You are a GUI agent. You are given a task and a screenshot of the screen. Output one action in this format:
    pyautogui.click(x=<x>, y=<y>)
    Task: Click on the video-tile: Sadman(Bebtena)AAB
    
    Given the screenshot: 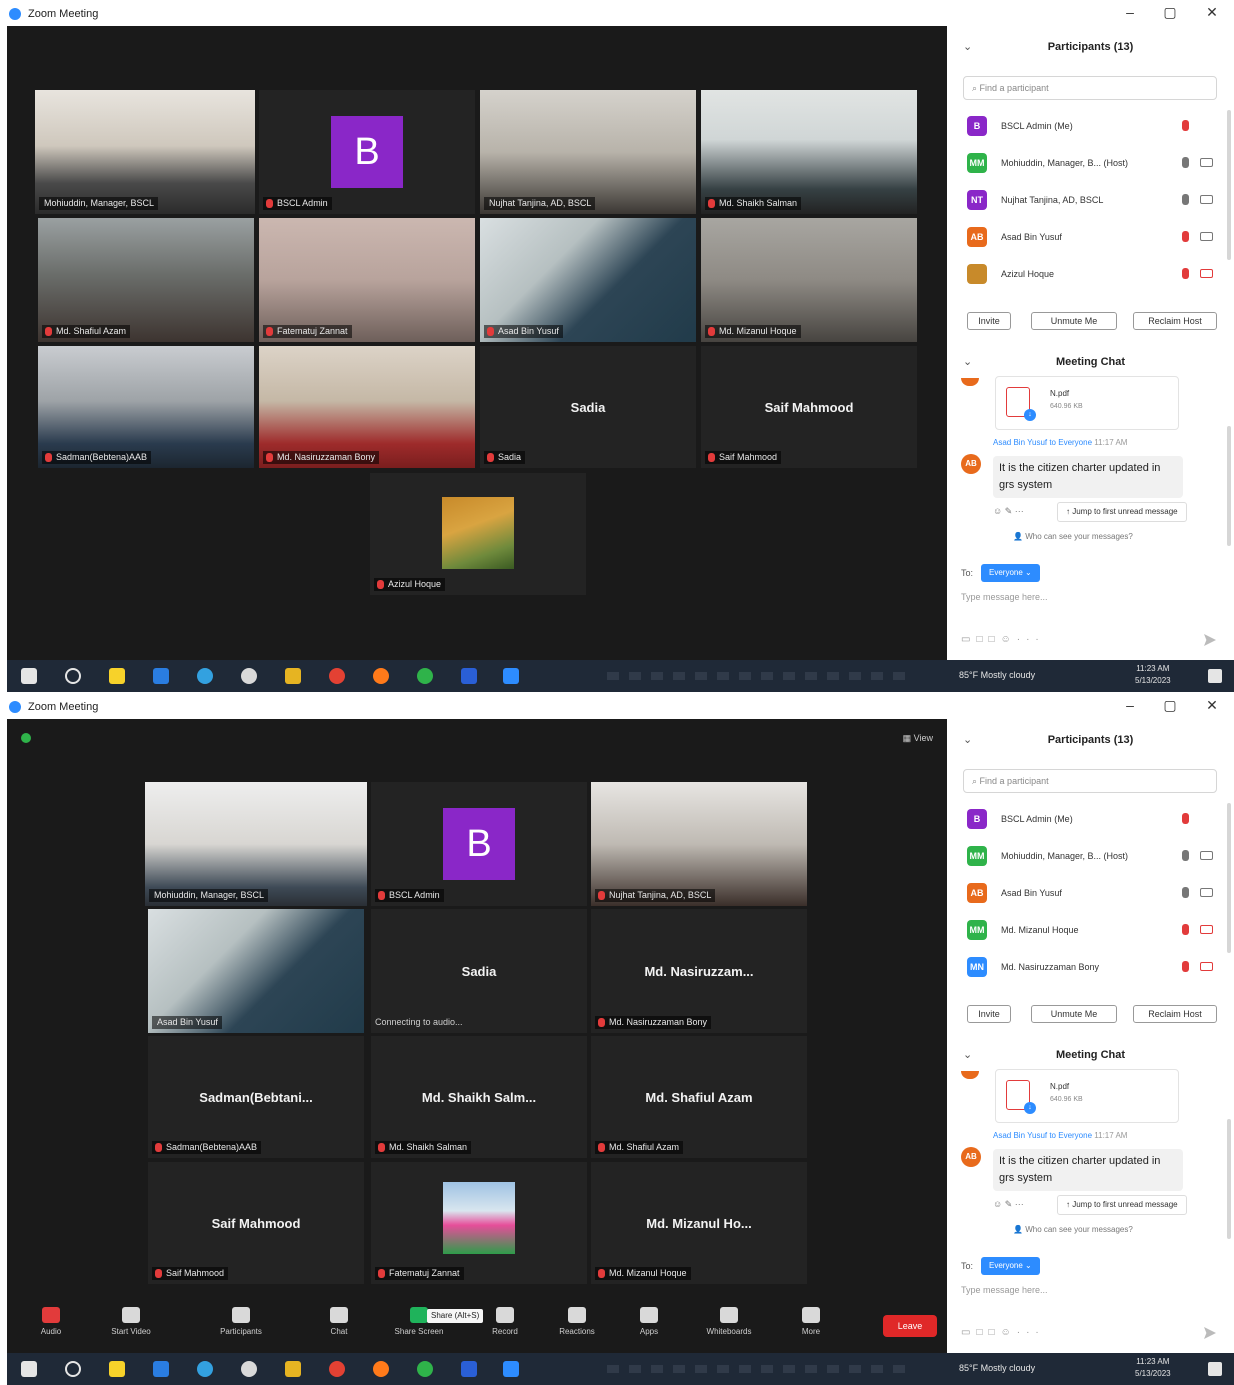 What is the action you would take?
    pyautogui.click(x=146, y=407)
    